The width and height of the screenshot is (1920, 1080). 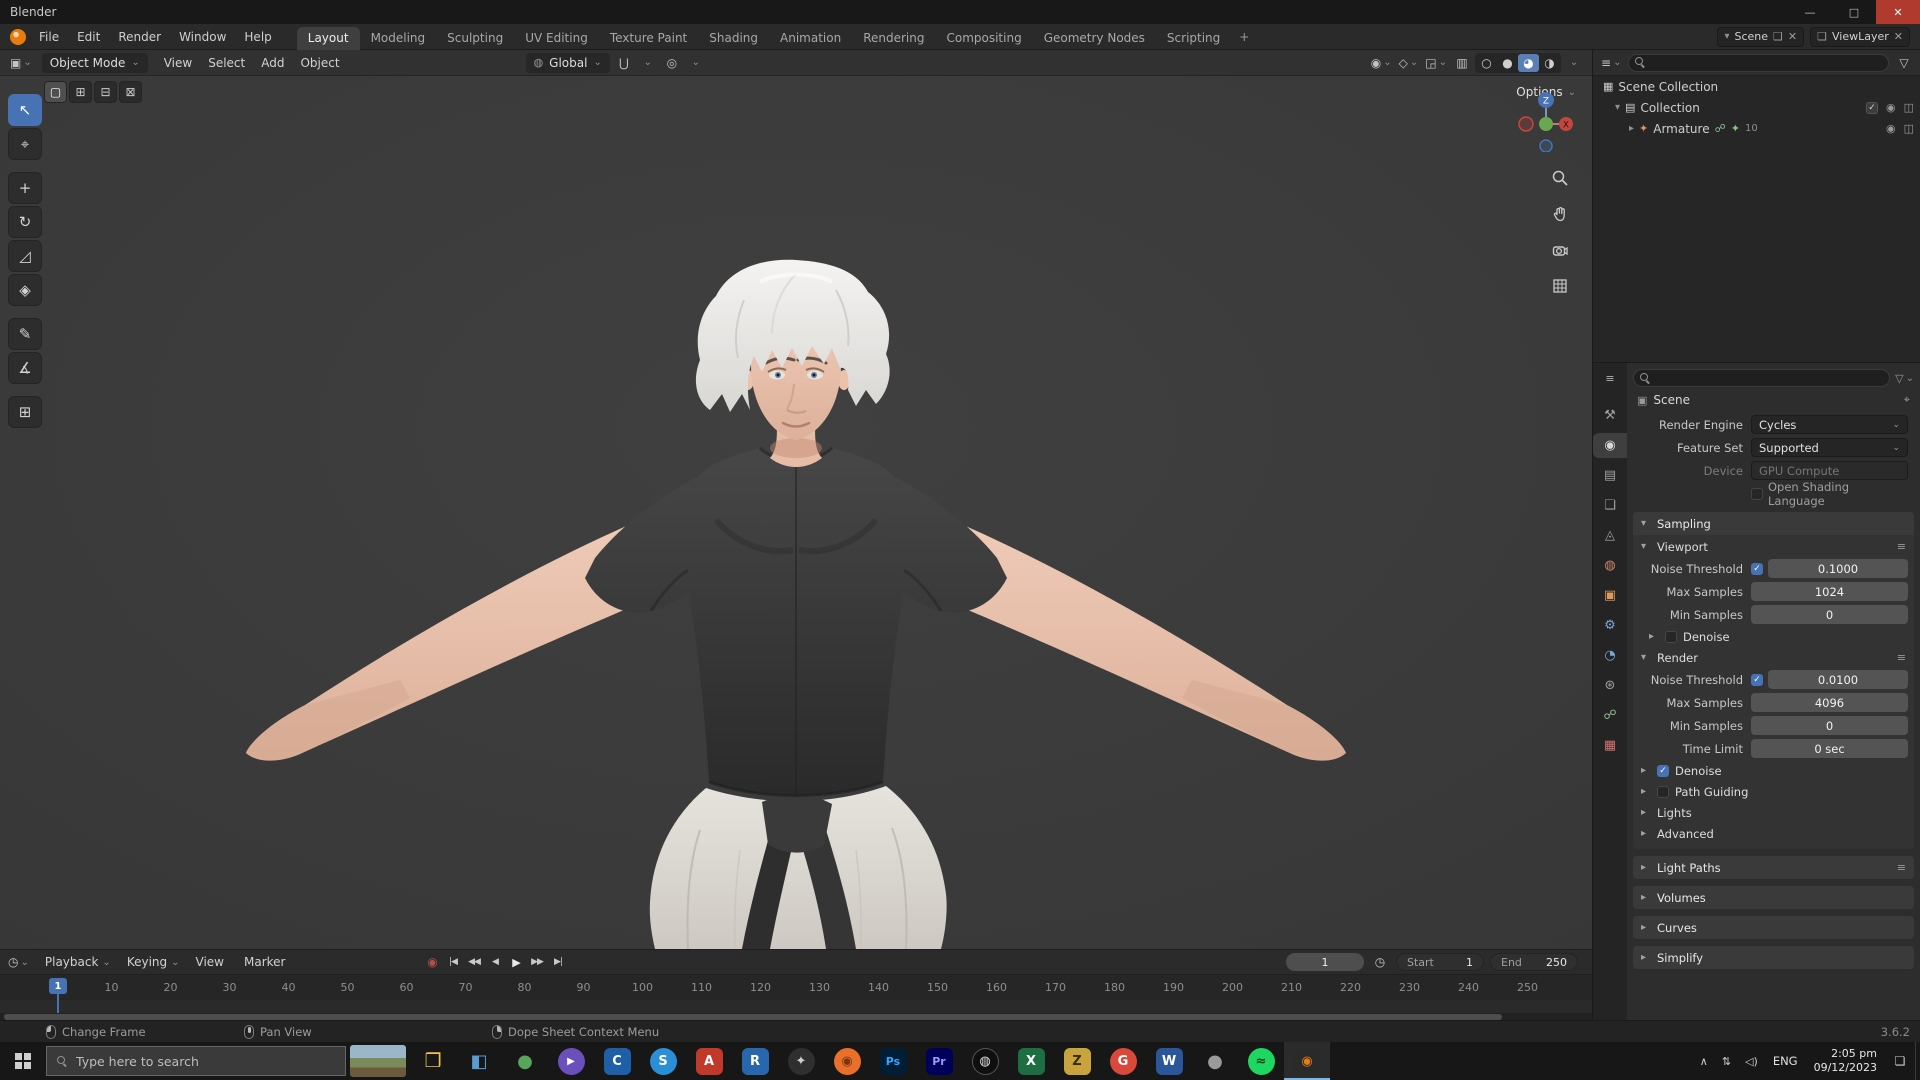 I want to click on jump-to-start-button: |◀, so click(x=452, y=962).